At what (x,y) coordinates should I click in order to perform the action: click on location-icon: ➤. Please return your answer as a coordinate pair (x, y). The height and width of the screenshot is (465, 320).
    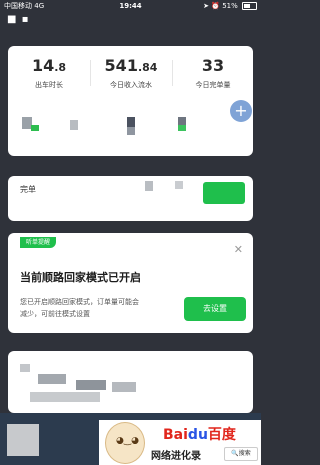
    Looking at the image, I should click on (206, 6).